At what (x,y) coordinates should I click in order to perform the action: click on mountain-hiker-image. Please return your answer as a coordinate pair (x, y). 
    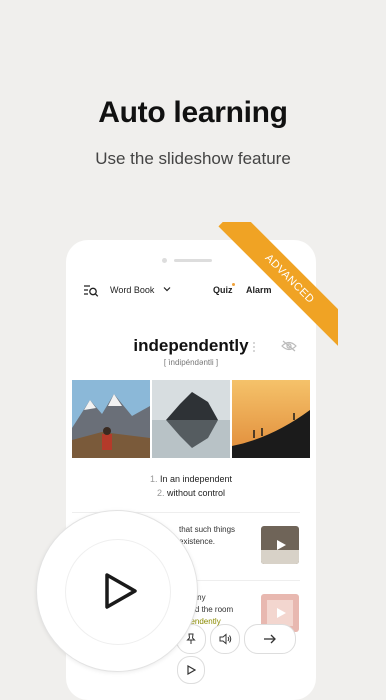
    Looking at the image, I should click on (111, 419).